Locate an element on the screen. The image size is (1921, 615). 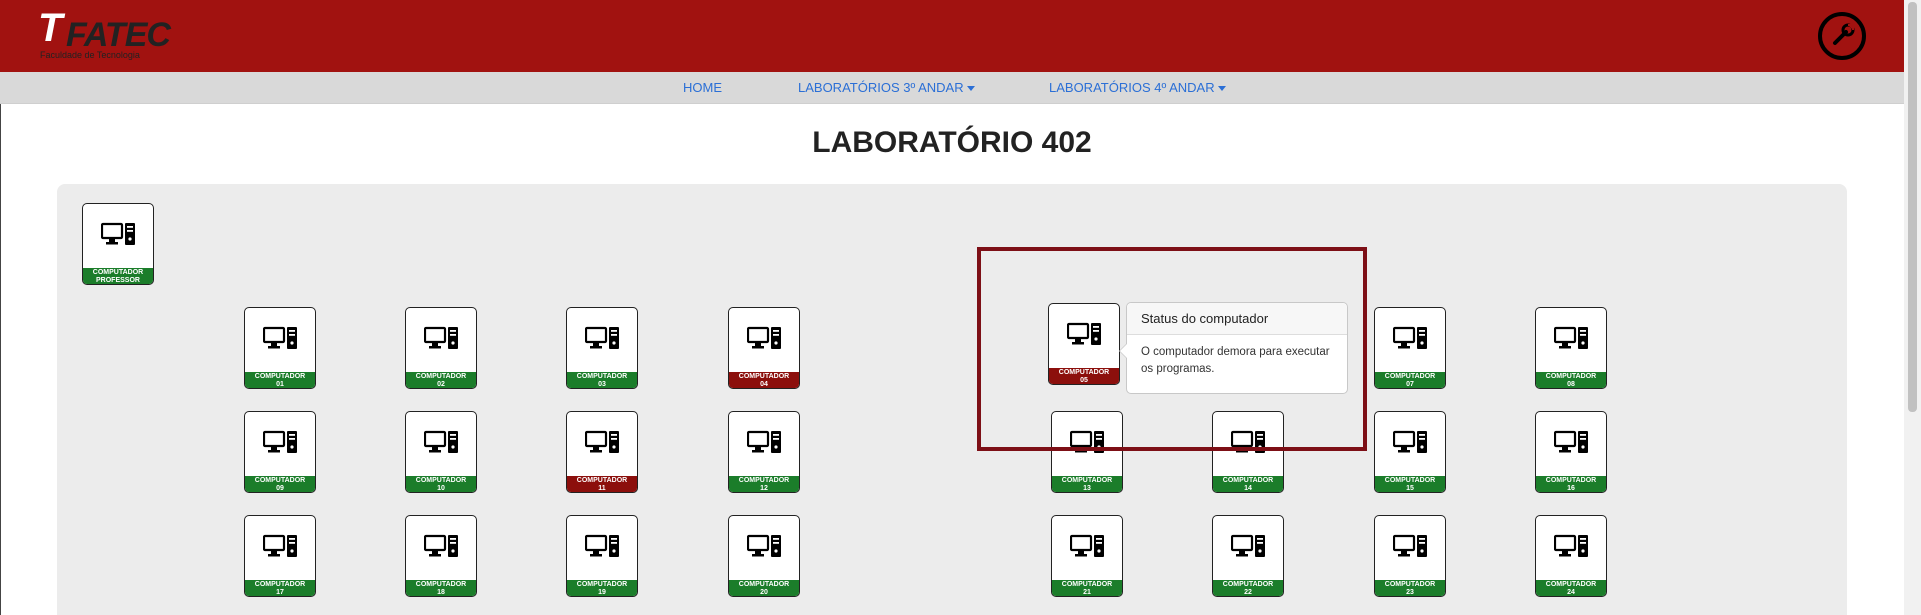
computer-19: COMPUTADOR 19 is located at coordinates (602, 556).